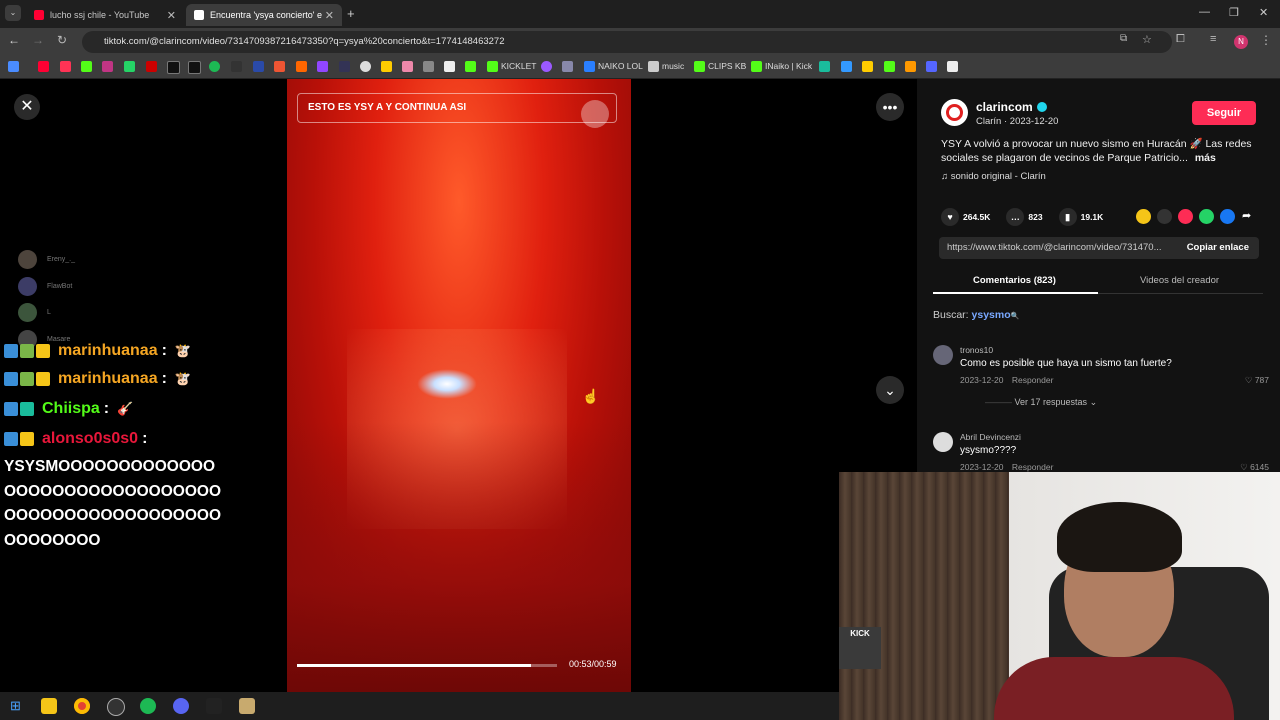 This screenshot has height=720, width=1280. Describe the element at coordinates (673, 66) in the screenshot. I see `bookmark-music: music` at that location.